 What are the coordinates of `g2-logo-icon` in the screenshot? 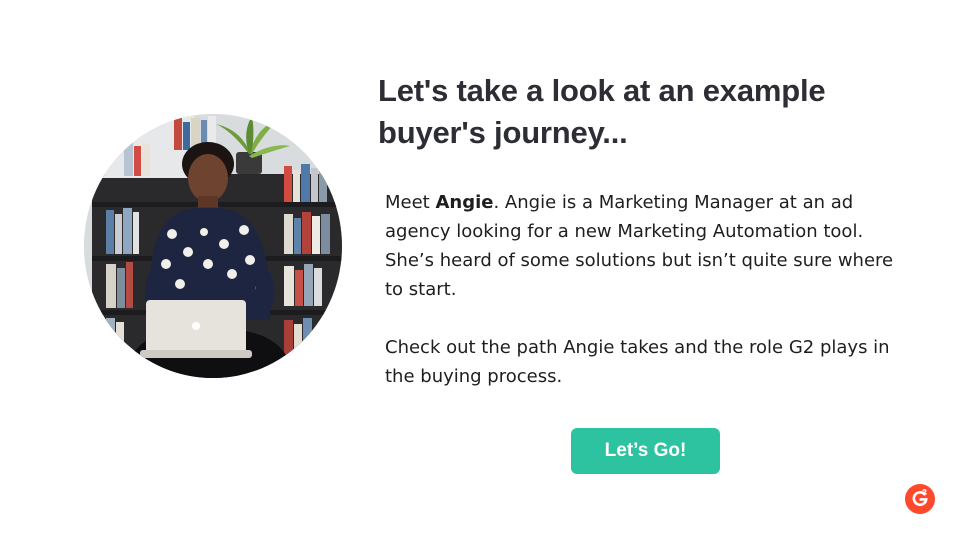 It's located at (920, 499).